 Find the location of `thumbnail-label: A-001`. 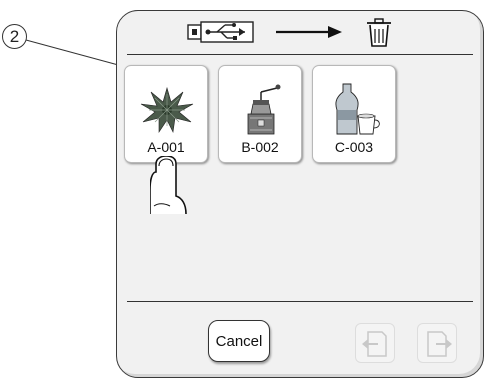

thumbnail-label: A-001 is located at coordinates (166, 147).